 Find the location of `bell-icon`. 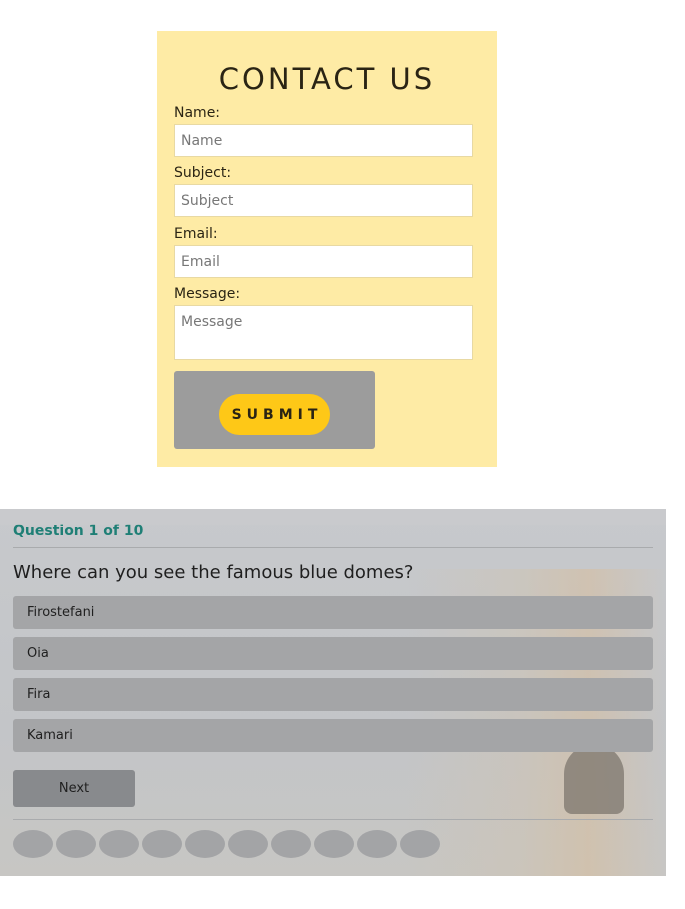

bell-icon is located at coordinates (594, 779).